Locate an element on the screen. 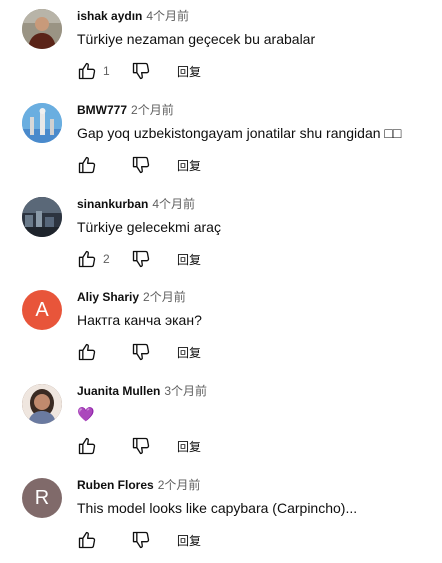 The height and width of the screenshot is (563, 442). comment-header: Ruben Flores 2个月前 is located at coordinates (138, 485).